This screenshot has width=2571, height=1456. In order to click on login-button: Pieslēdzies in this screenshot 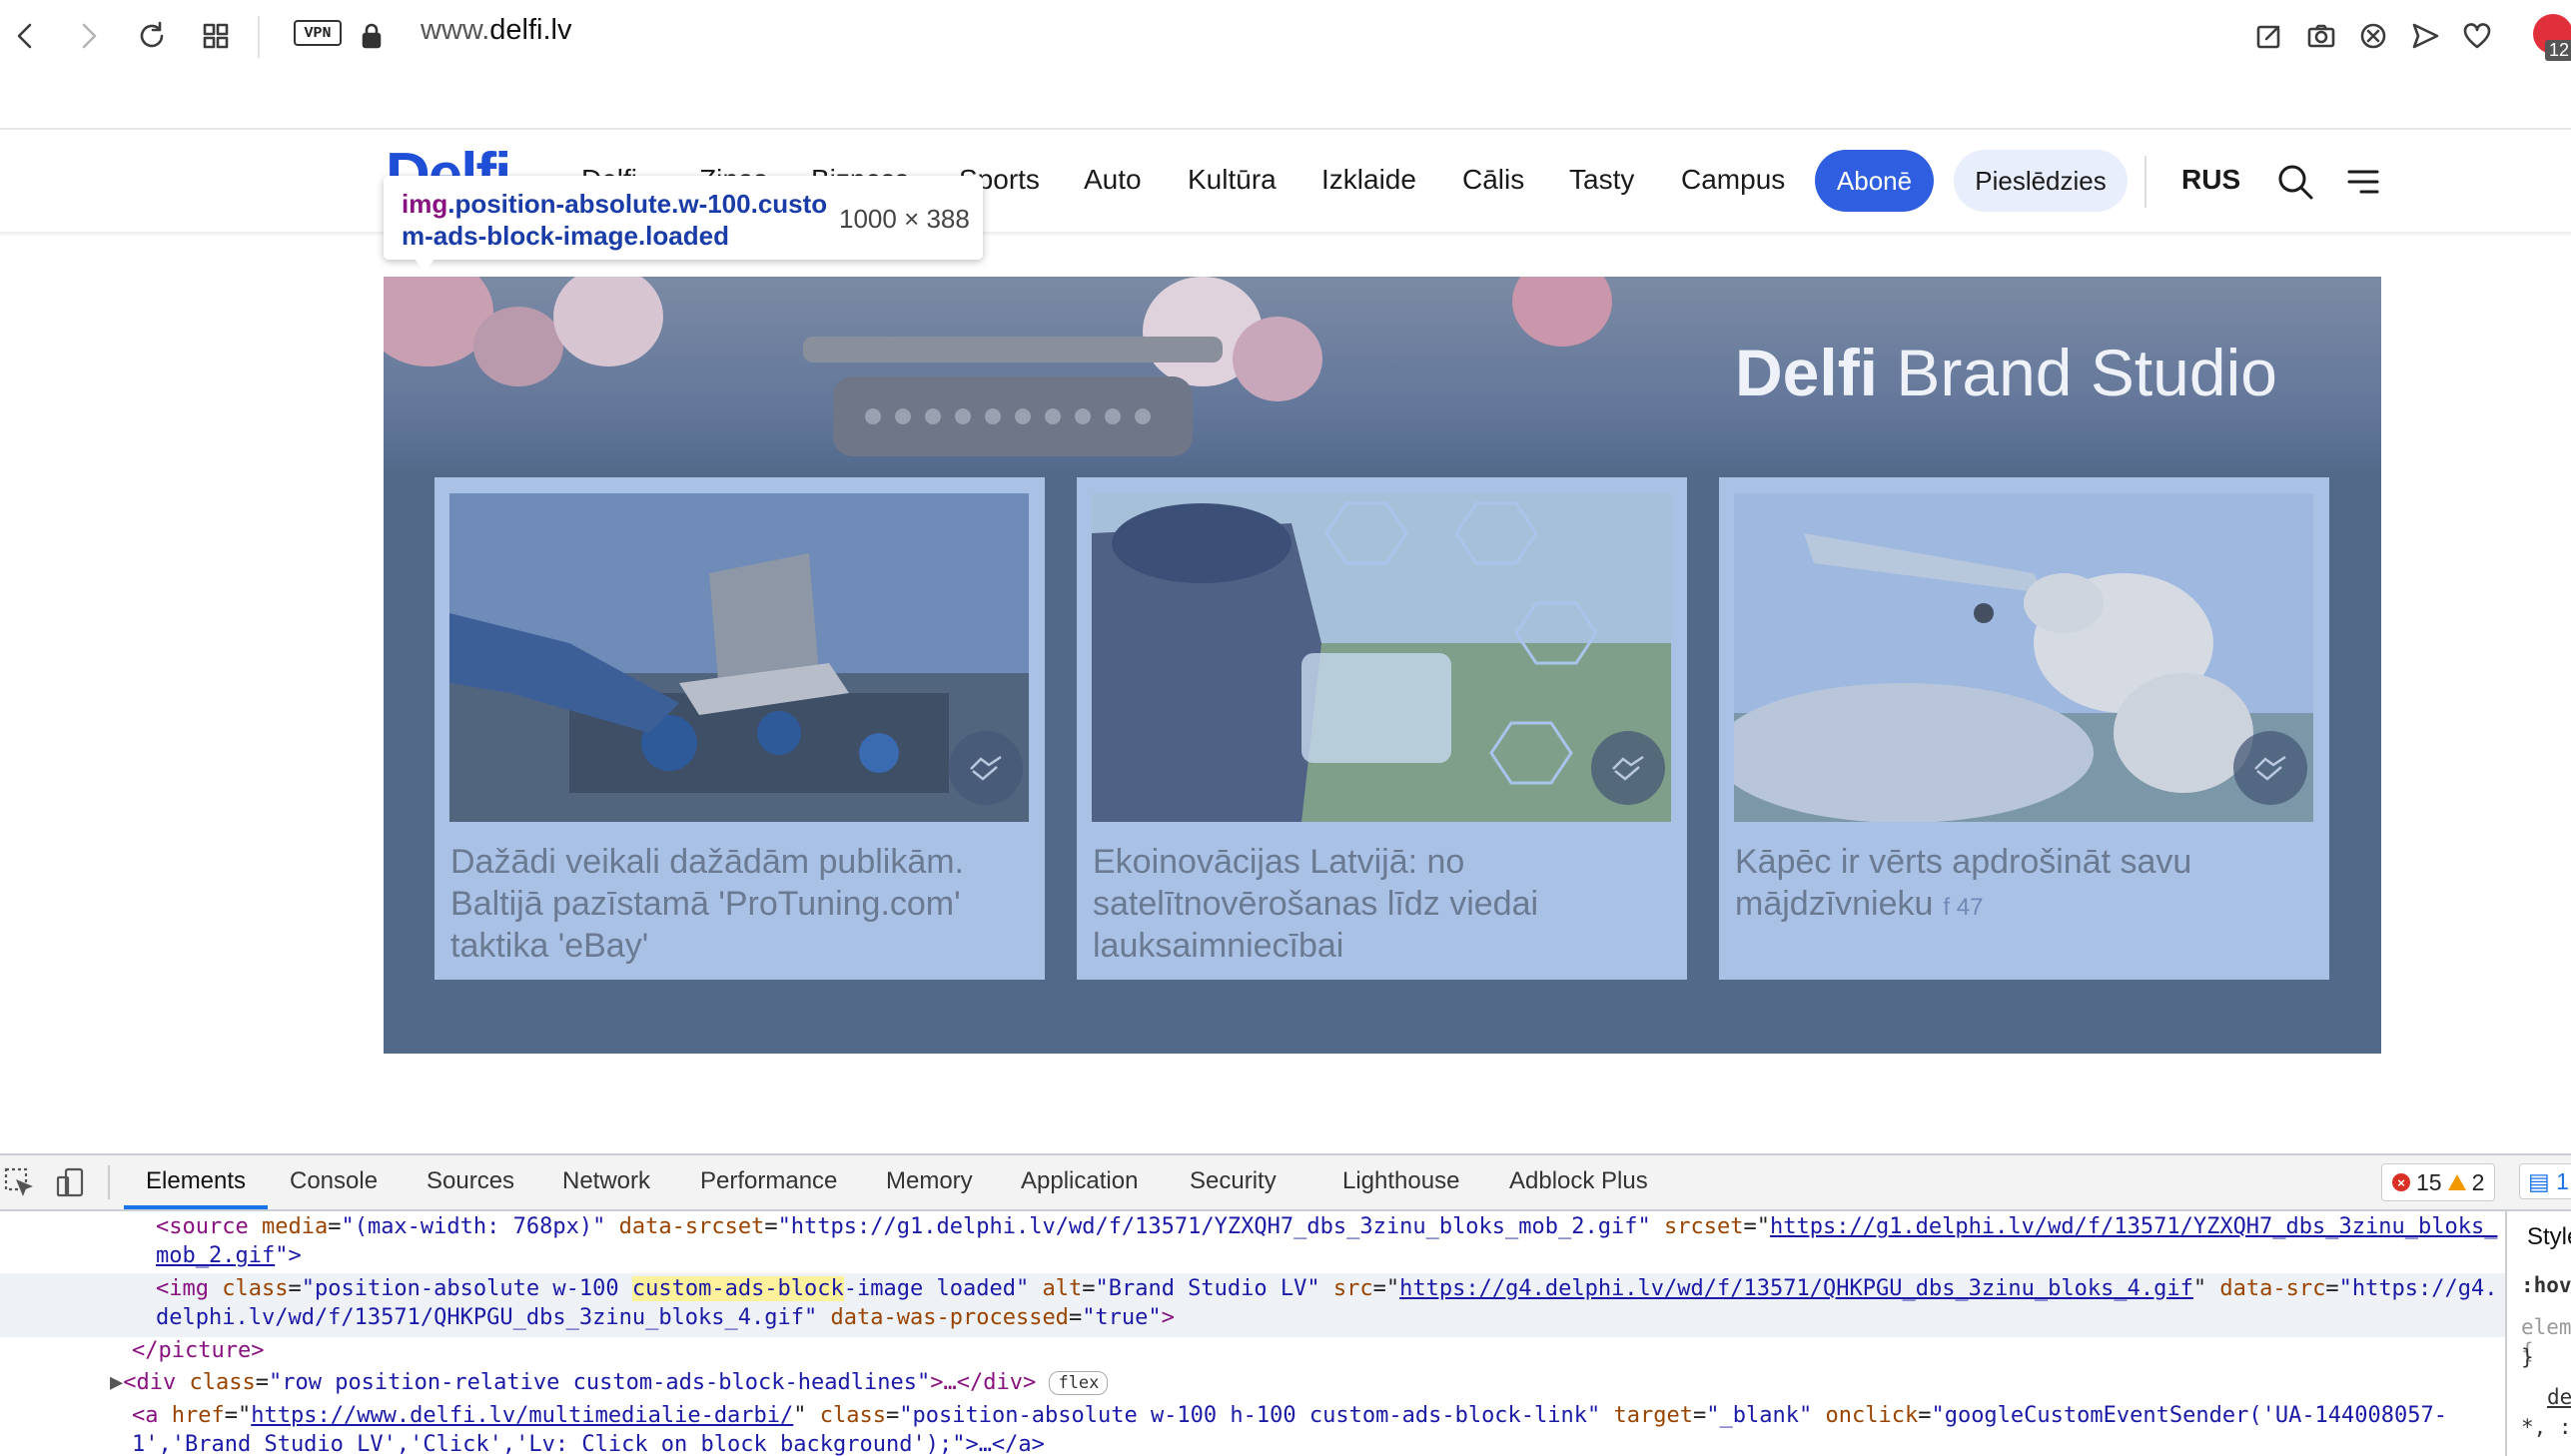, I will do `click(2041, 181)`.